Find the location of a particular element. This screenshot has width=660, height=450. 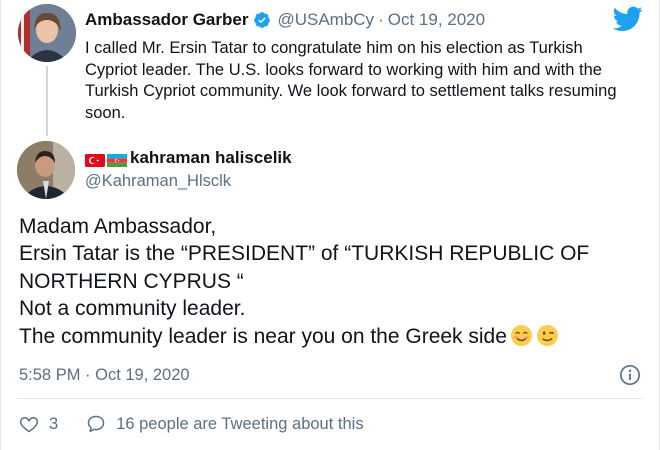

reply-author-handle: @Kahraman_Hlsclk is located at coordinates (158, 181).